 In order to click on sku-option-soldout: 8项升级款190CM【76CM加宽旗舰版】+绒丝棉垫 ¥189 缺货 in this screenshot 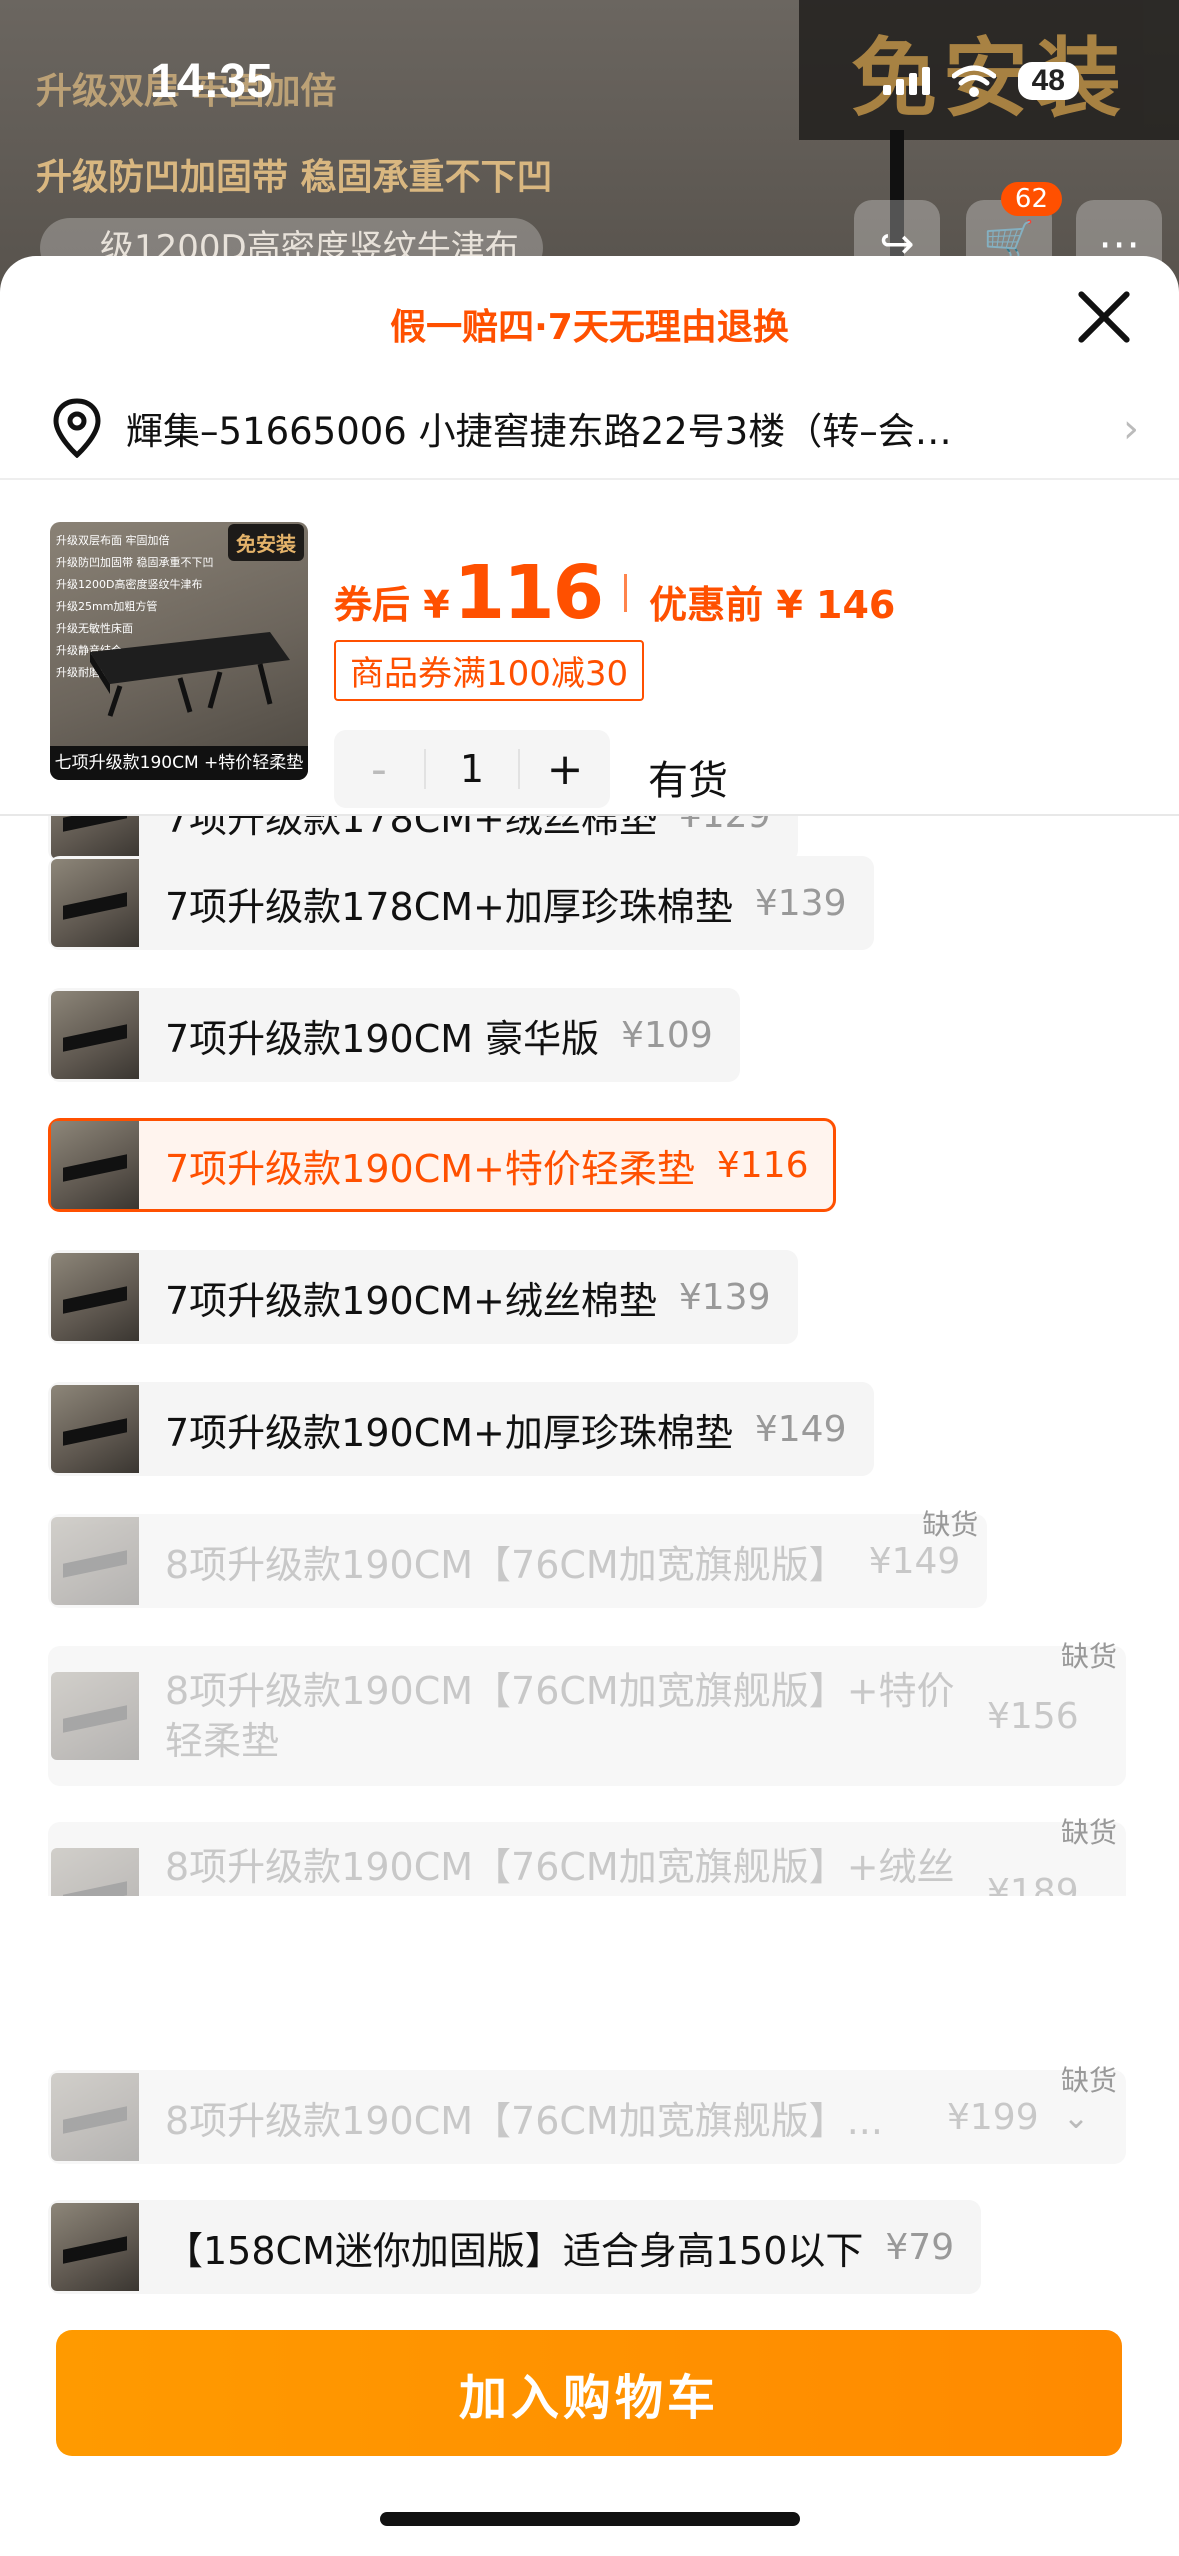, I will do `click(587, 1856)`.